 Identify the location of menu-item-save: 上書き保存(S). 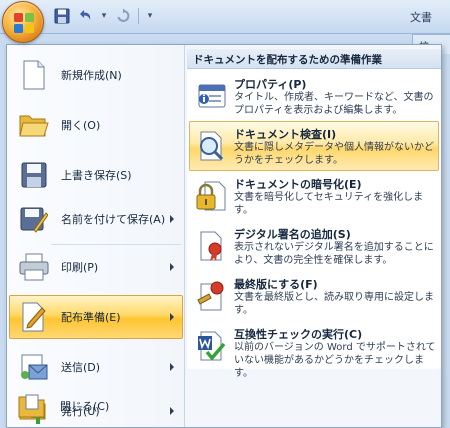
(96, 175).